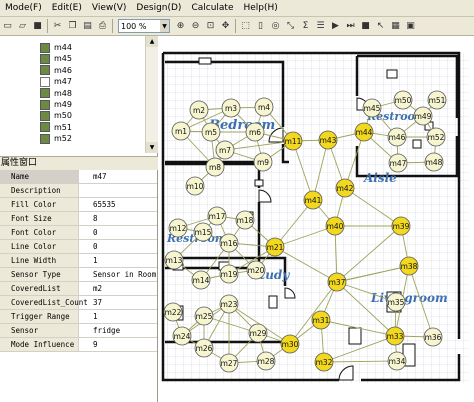 This screenshot has height=402, width=474. I want to click on property-value: m47, so click(100, 176).